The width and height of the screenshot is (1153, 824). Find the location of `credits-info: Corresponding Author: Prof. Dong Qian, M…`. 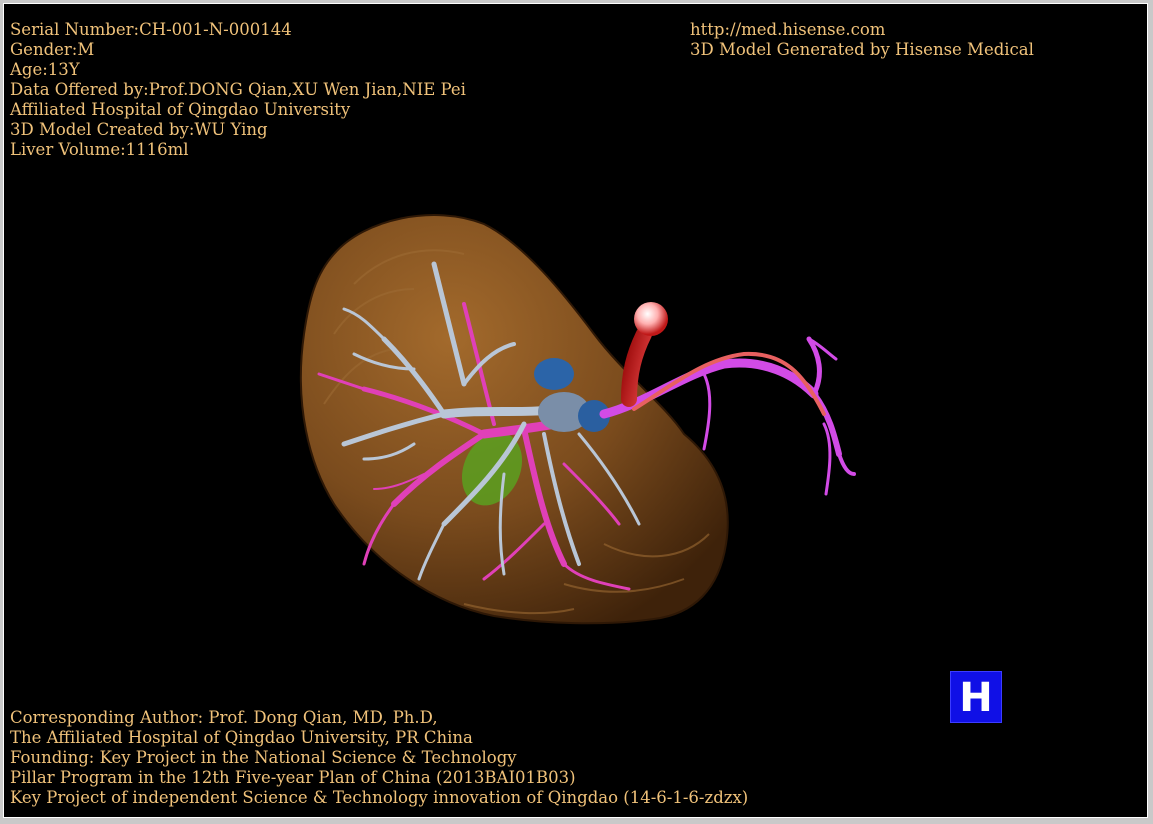

credits-info: Corresponding Author: Prof. Dong Qian, M… is located at coordinates (379, 758).